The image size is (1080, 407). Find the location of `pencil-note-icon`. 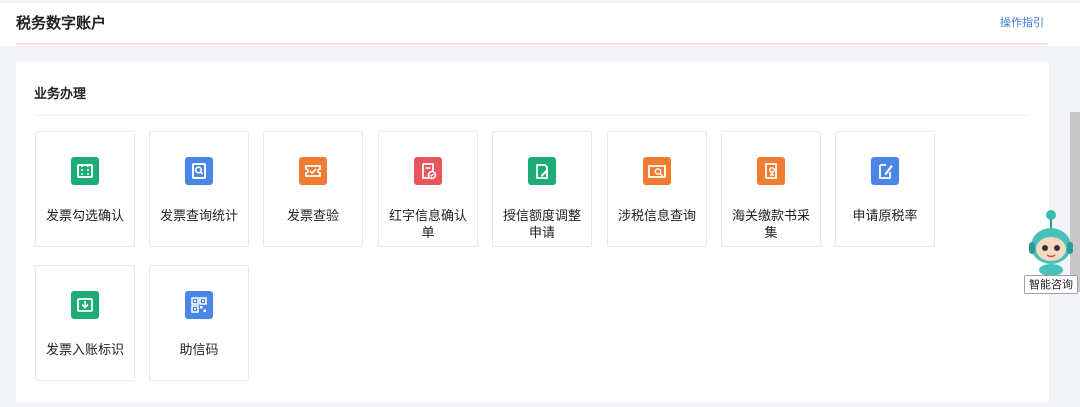

pencil-note-icon is located at coordinates (885, 171).